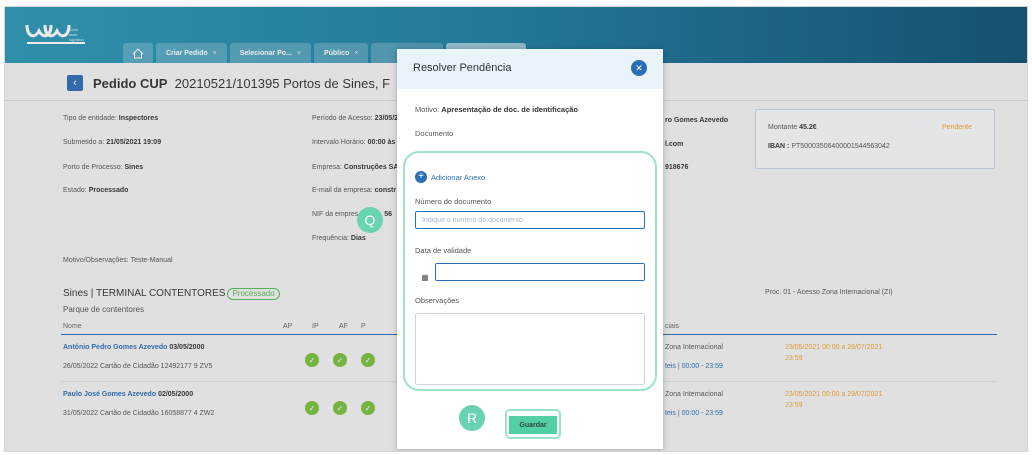 This screenshot has height=455, width=1032. Describe the element at coordinates (530, 349) in the screenshot. I see `remarks-textarea` at that location.